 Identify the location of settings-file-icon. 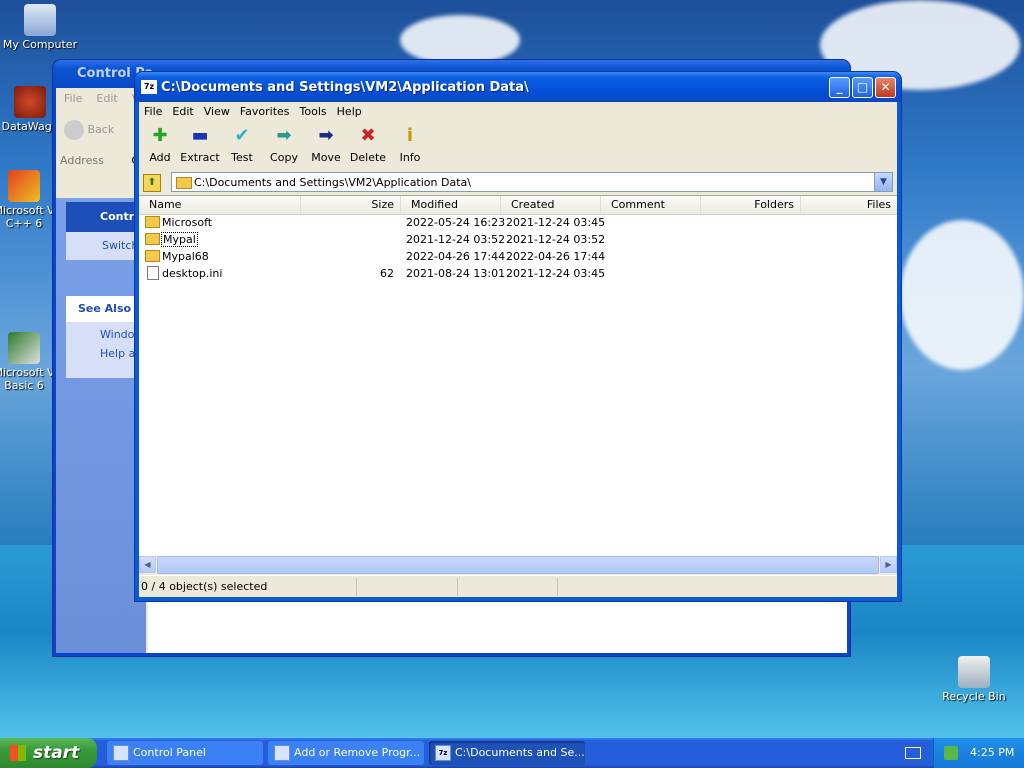
(153, 273).